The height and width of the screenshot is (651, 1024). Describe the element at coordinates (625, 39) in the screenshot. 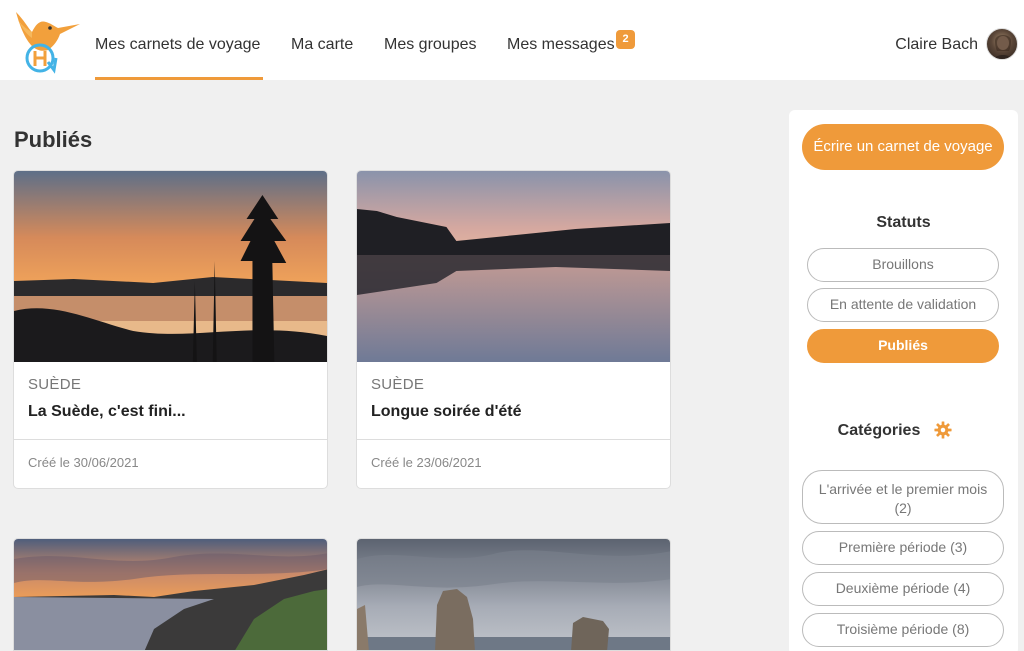

I see `messages-count-badge: 2` at that location.